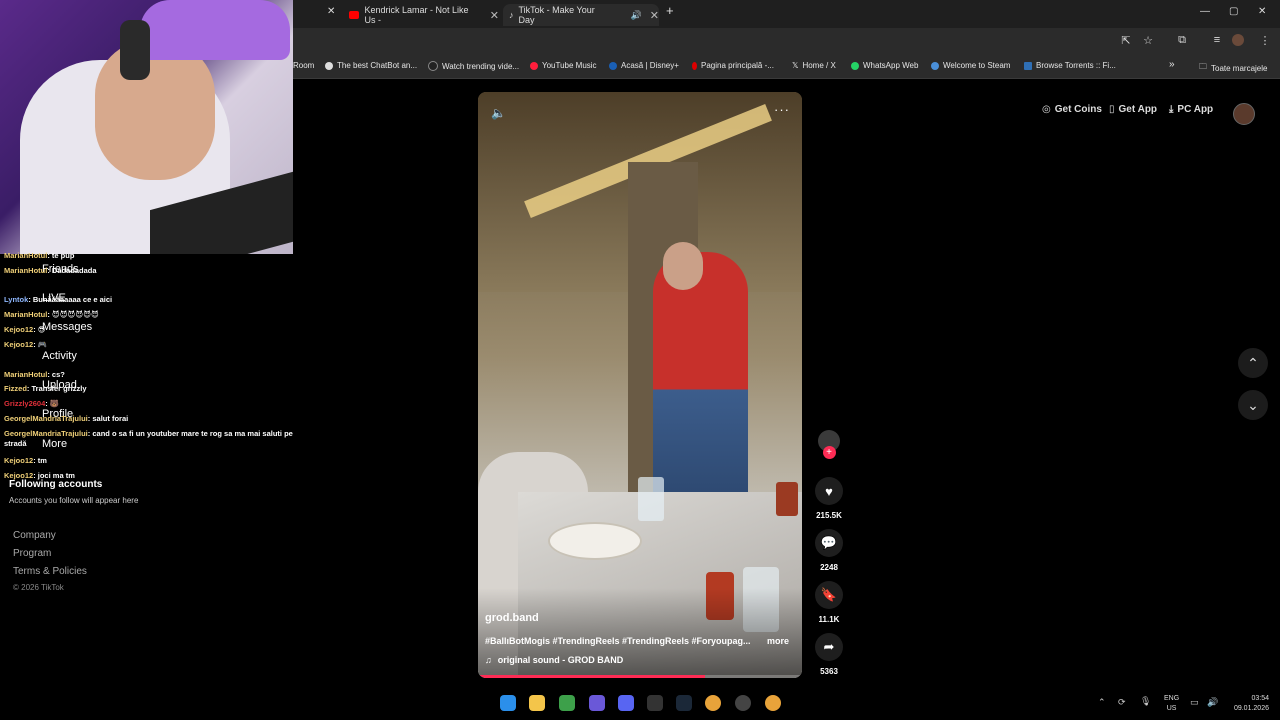 Image resolution: width=1280 pixels, height=720 pixels. I want to click on like-button: ♥ 215.5K, so click(829, 498).